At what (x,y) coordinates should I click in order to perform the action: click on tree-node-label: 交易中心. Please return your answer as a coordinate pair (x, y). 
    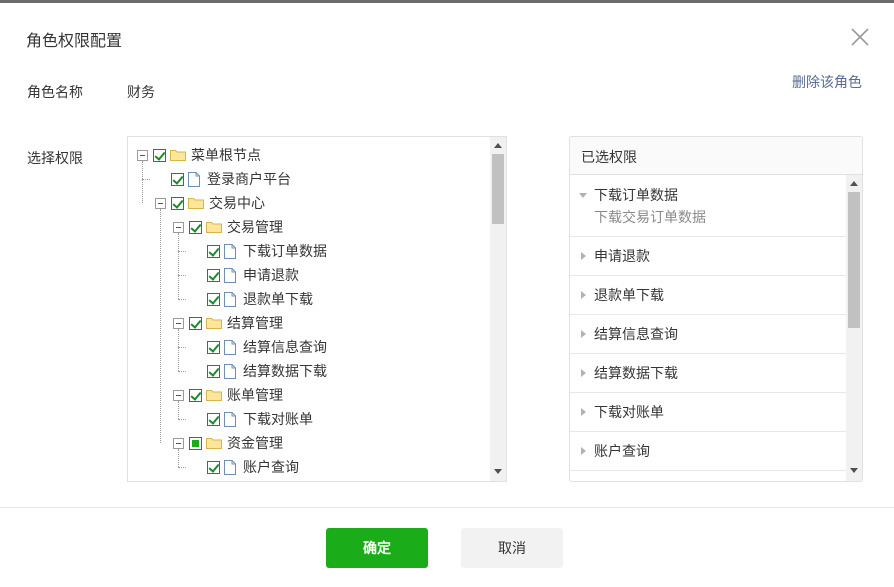
    Looking at the image, I should click on (237, 204).